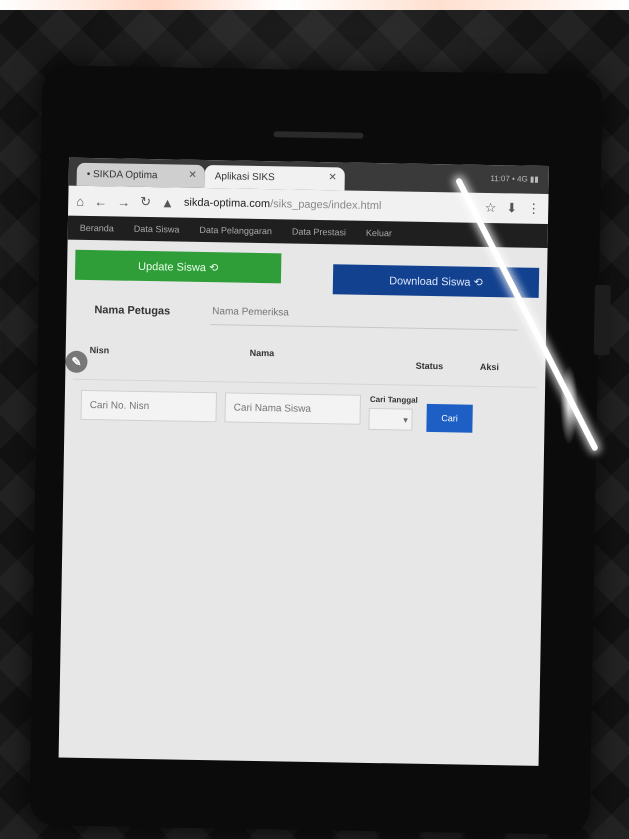 This screenshot has width=629, height=839. What do you see at coordinates (569, 405) in the screenshot?
I see `light-glare-spot` at bounding box center [569, 405].